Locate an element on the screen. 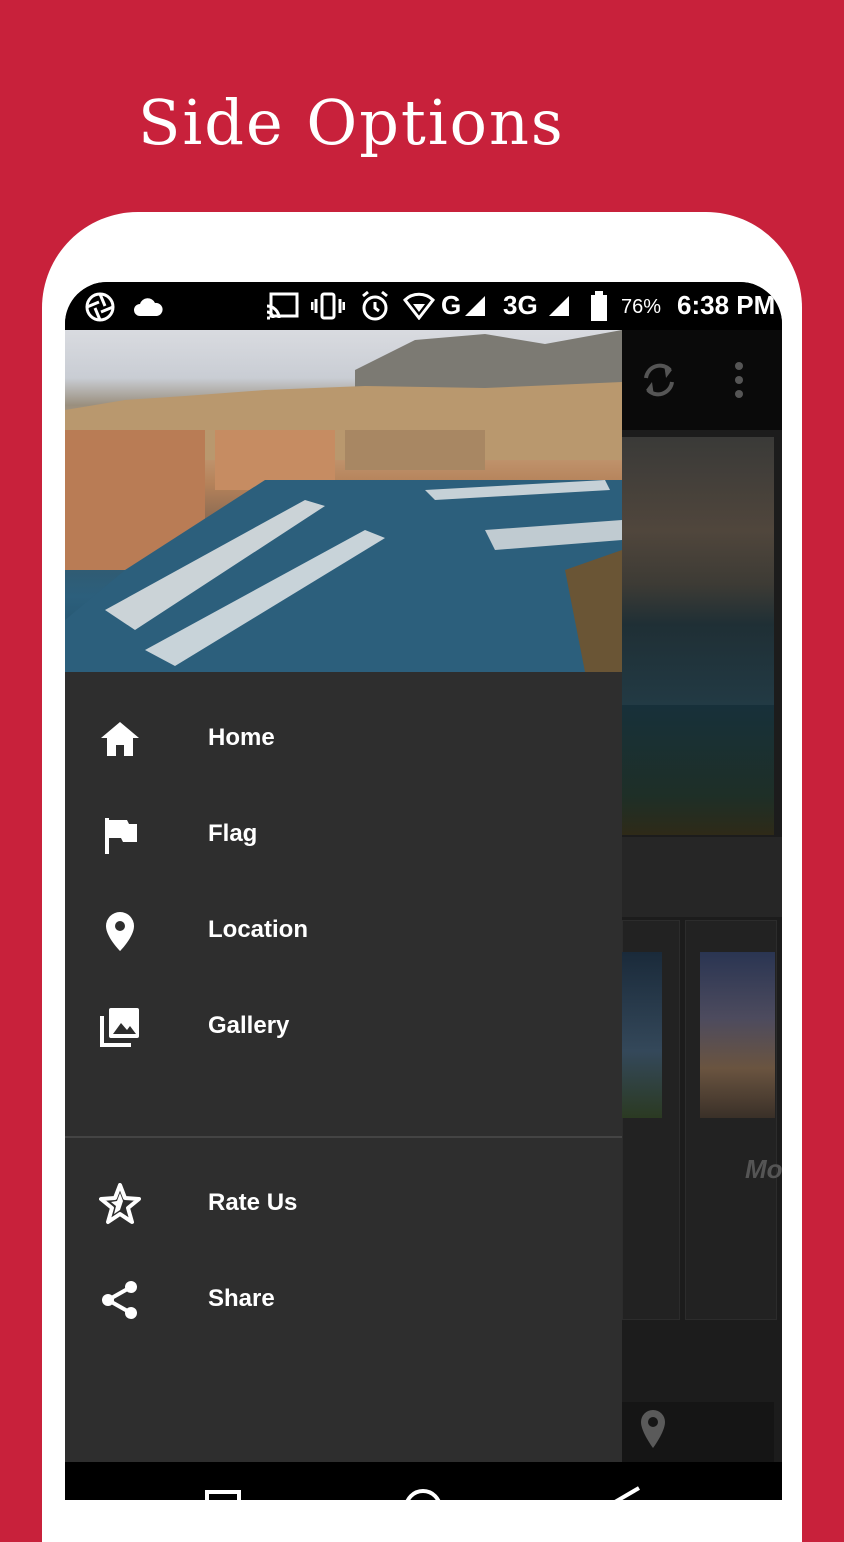 This screenshot has width=844, height=1542. network-type-2: 3G is located at coordinates (520, 305).